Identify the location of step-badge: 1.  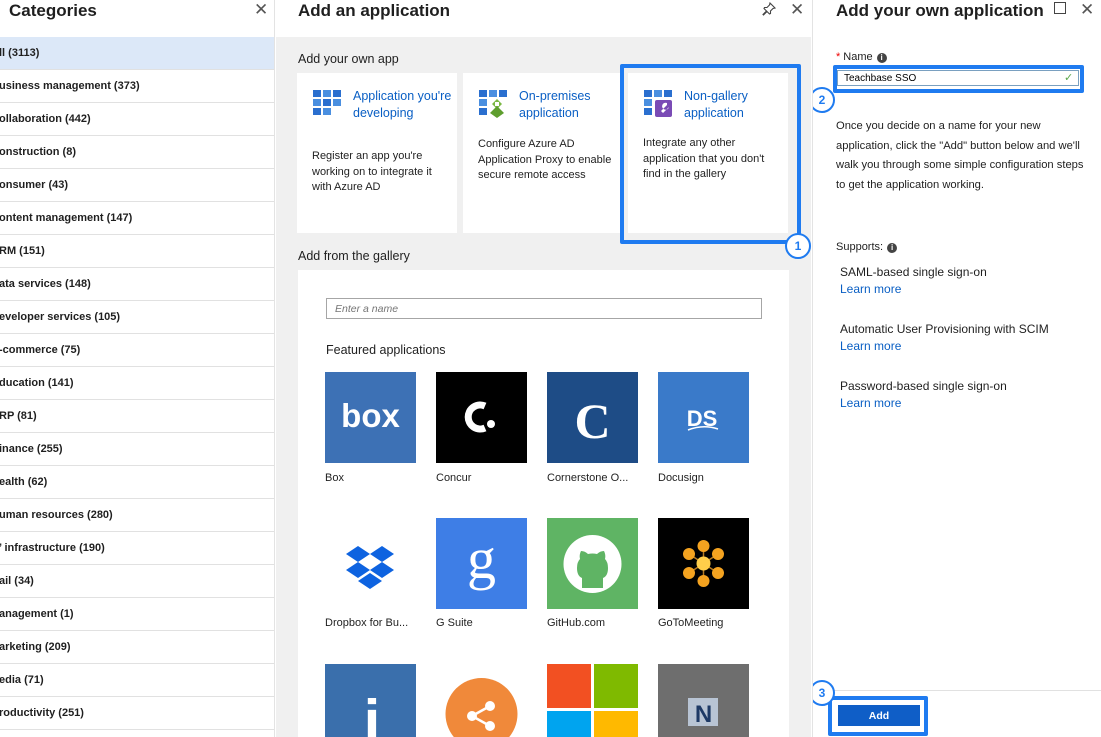
(798, 246).